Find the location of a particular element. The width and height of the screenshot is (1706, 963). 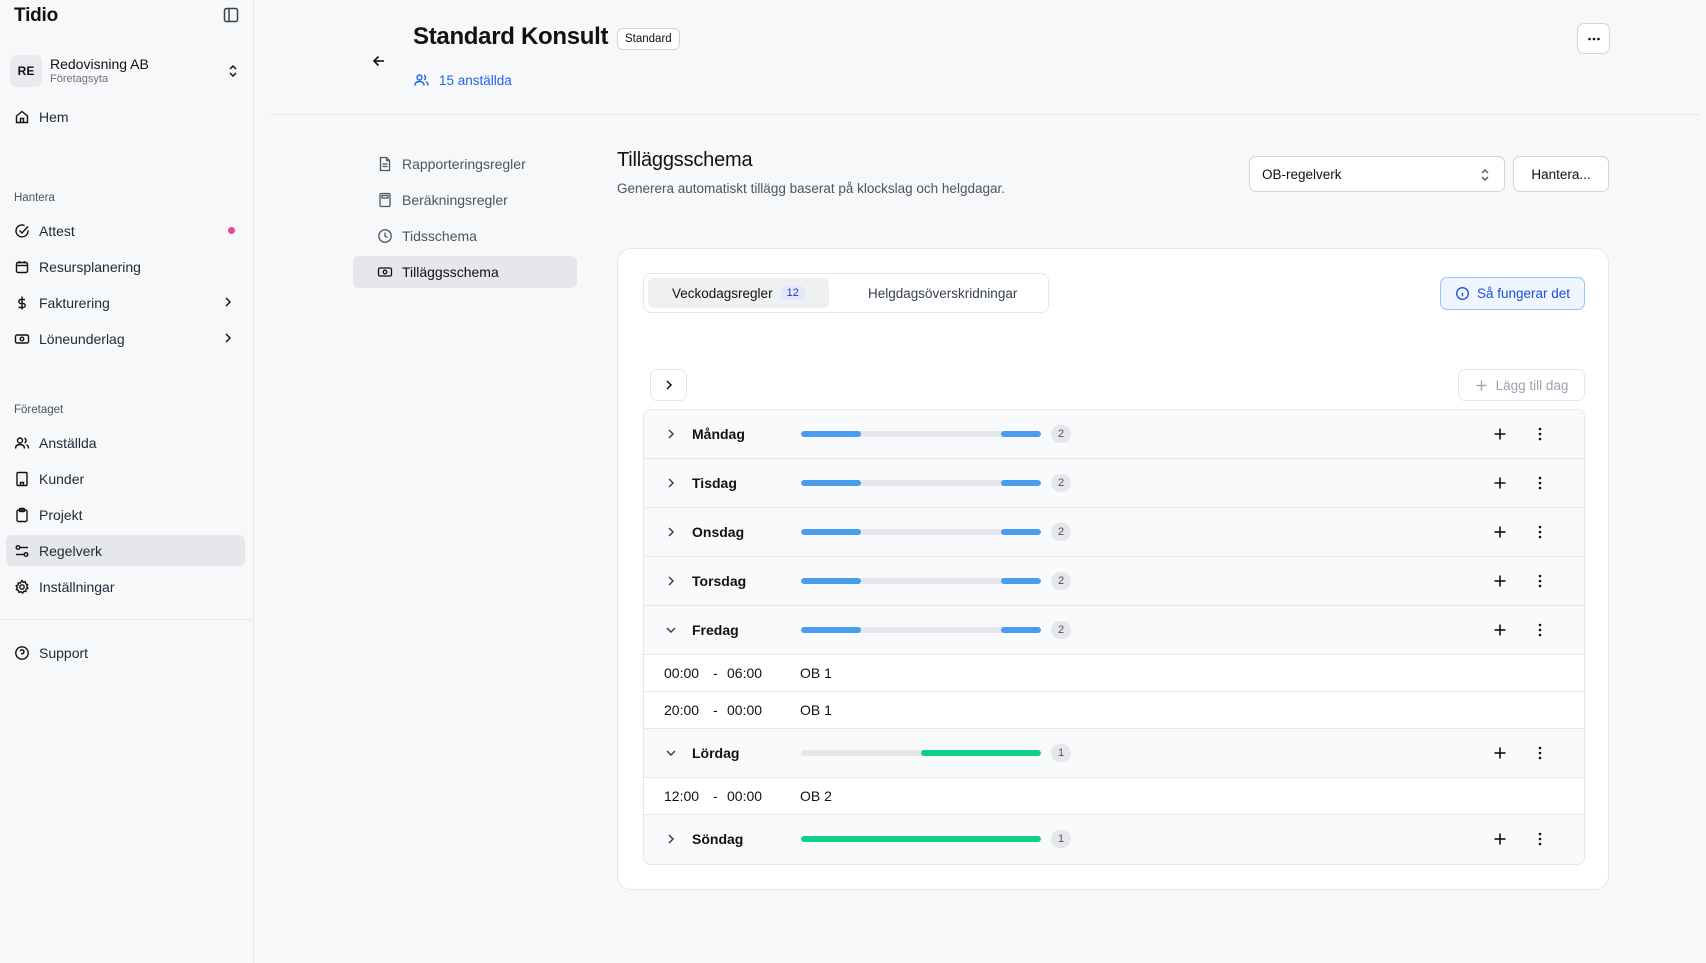

day-row-saturday: Lördag 1 is located at coordinates (1114, 753).